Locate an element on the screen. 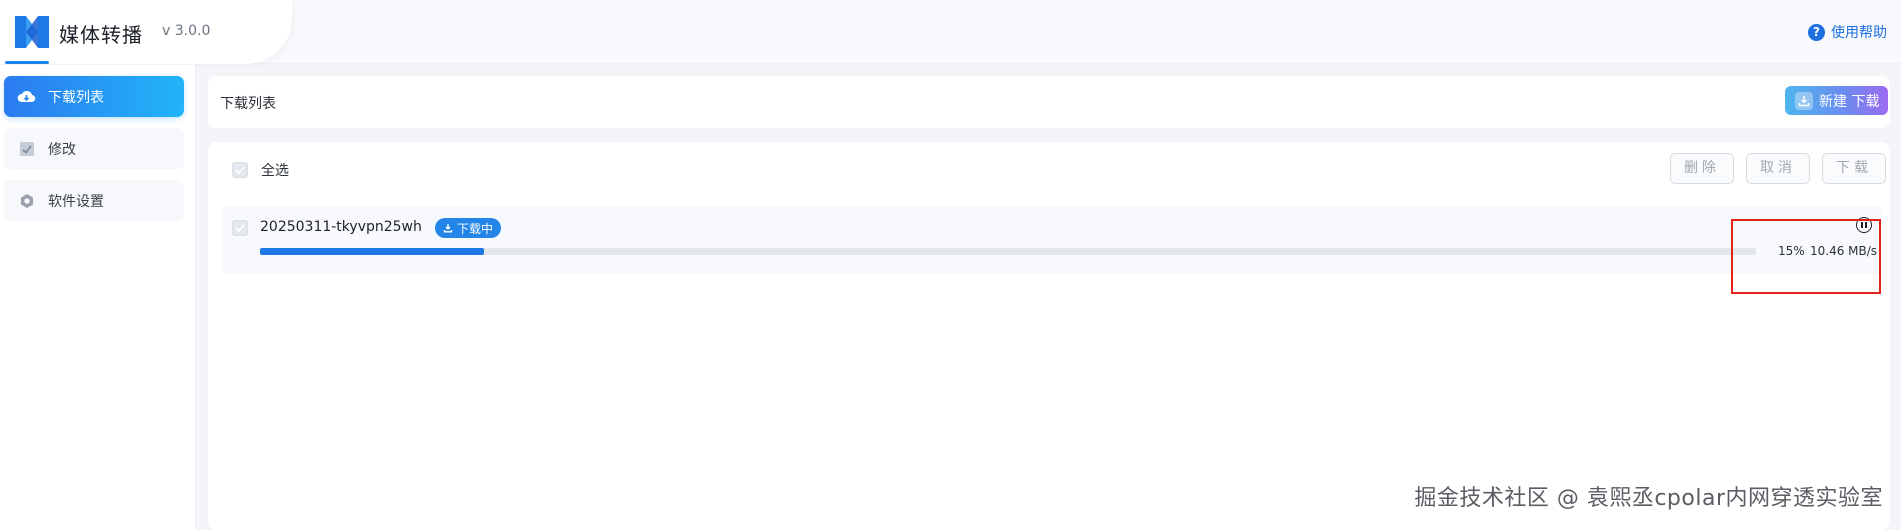 The image size is (1901, 530). page-title: 下载列表 is located at coordinates (248, 104).